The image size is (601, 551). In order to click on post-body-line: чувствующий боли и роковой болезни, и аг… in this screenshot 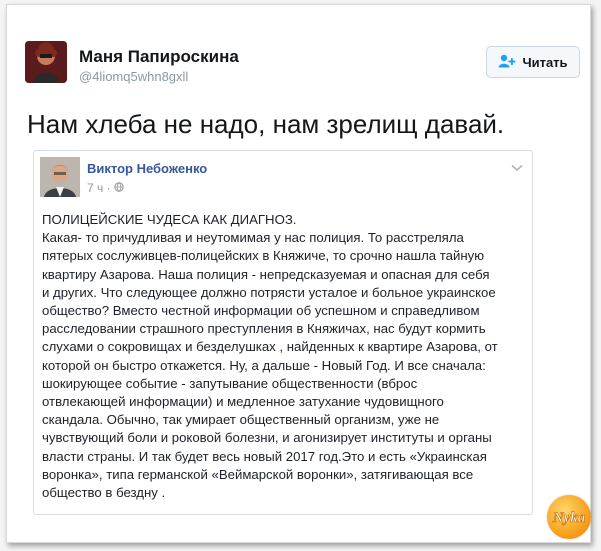, I will do `click(267, 438)`.